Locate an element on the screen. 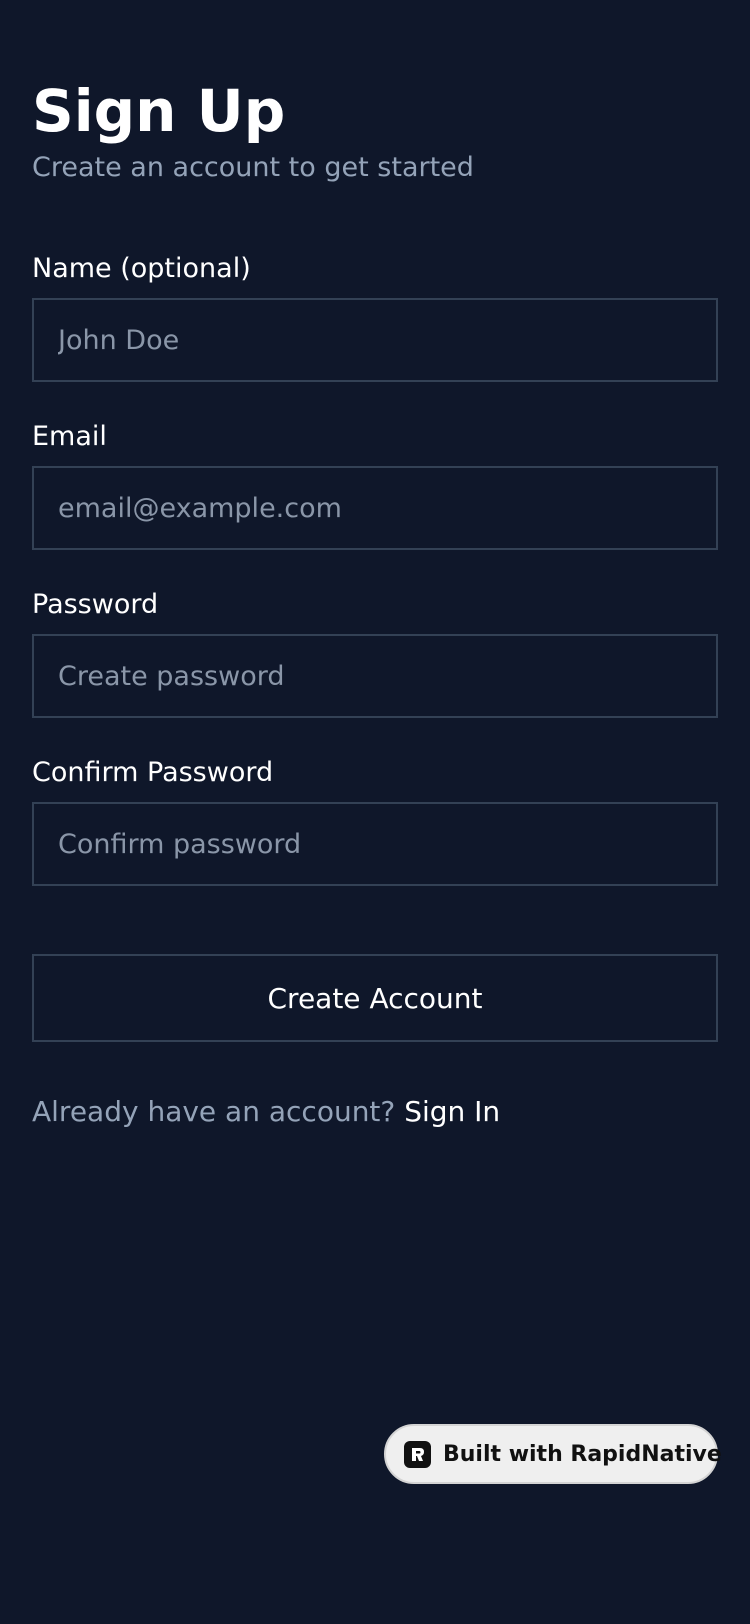 Image resolution: width=750 pixels, height=1624 pixels. sign-in-row: Already have an account? Sign In is located at coordinates (266, 1112).